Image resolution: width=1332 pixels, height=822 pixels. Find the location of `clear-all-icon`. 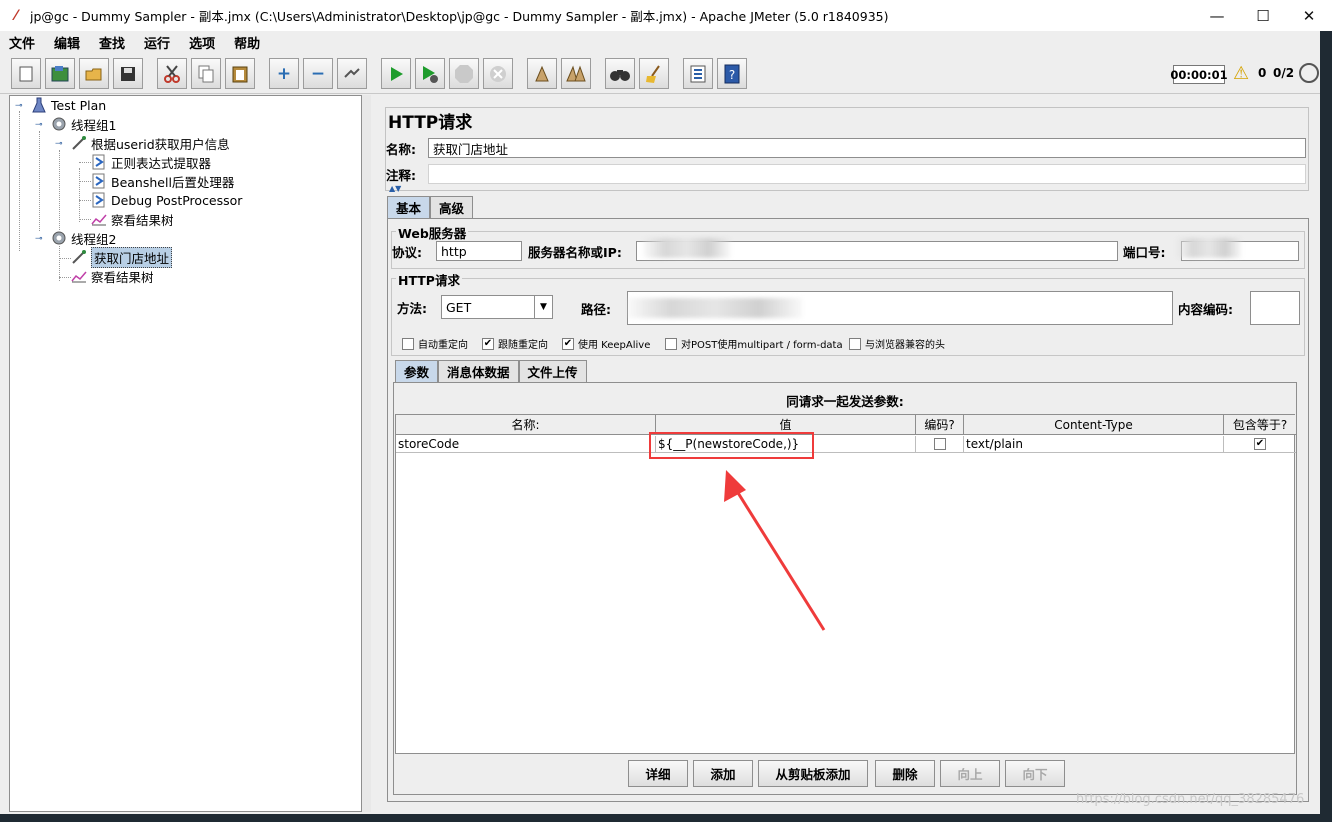

clear-all-icon is located at coordinates (576, 73).